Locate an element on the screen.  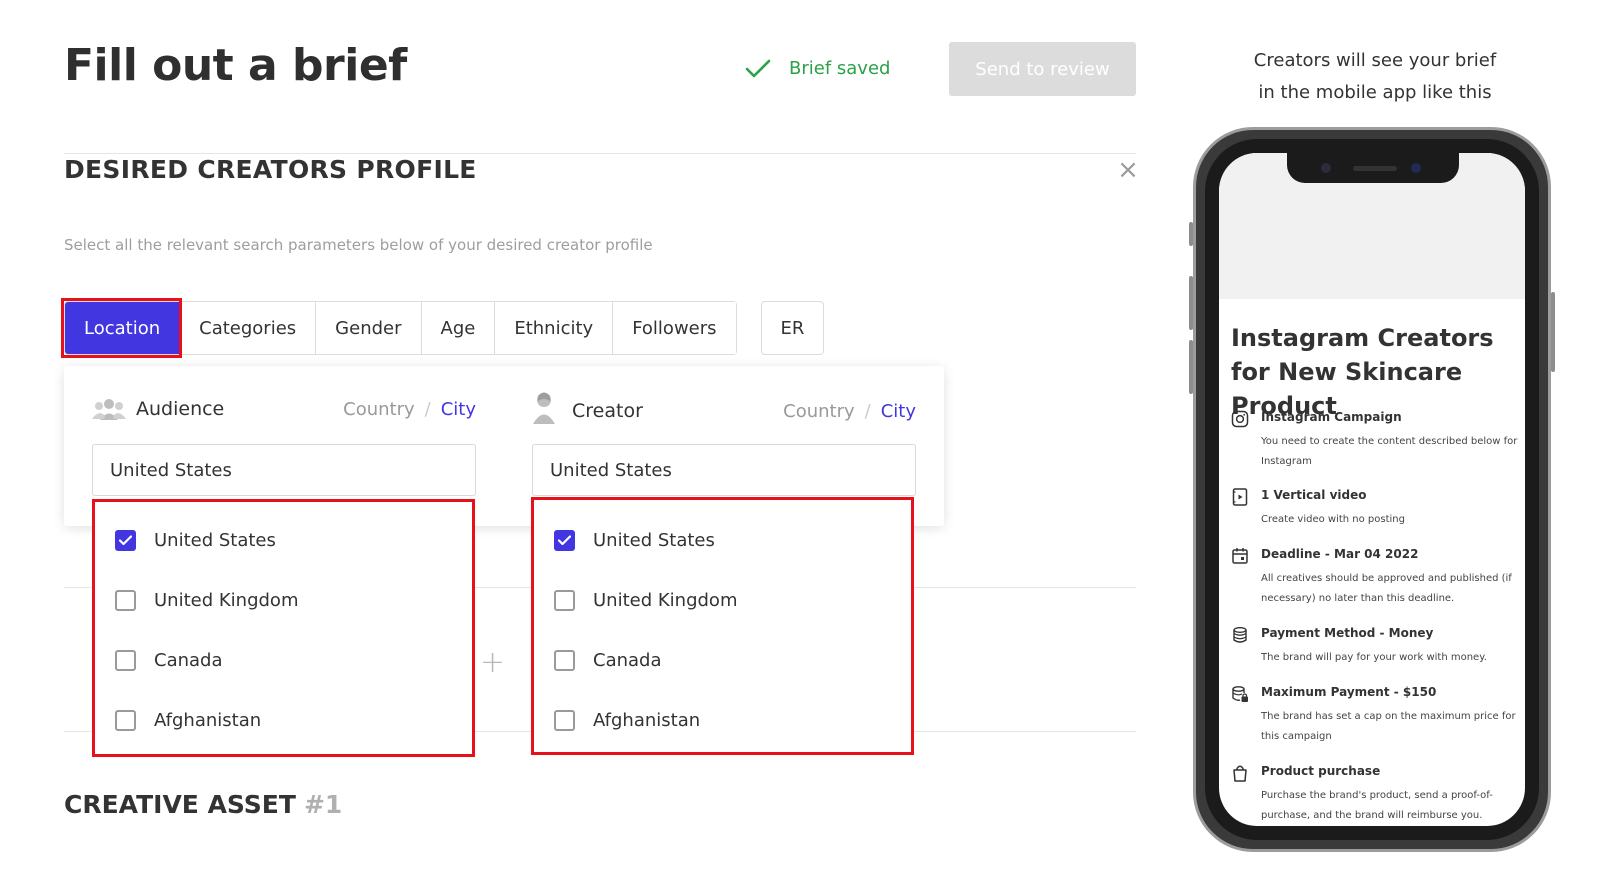
tab-er: ER is located at coordinates (792, 328).